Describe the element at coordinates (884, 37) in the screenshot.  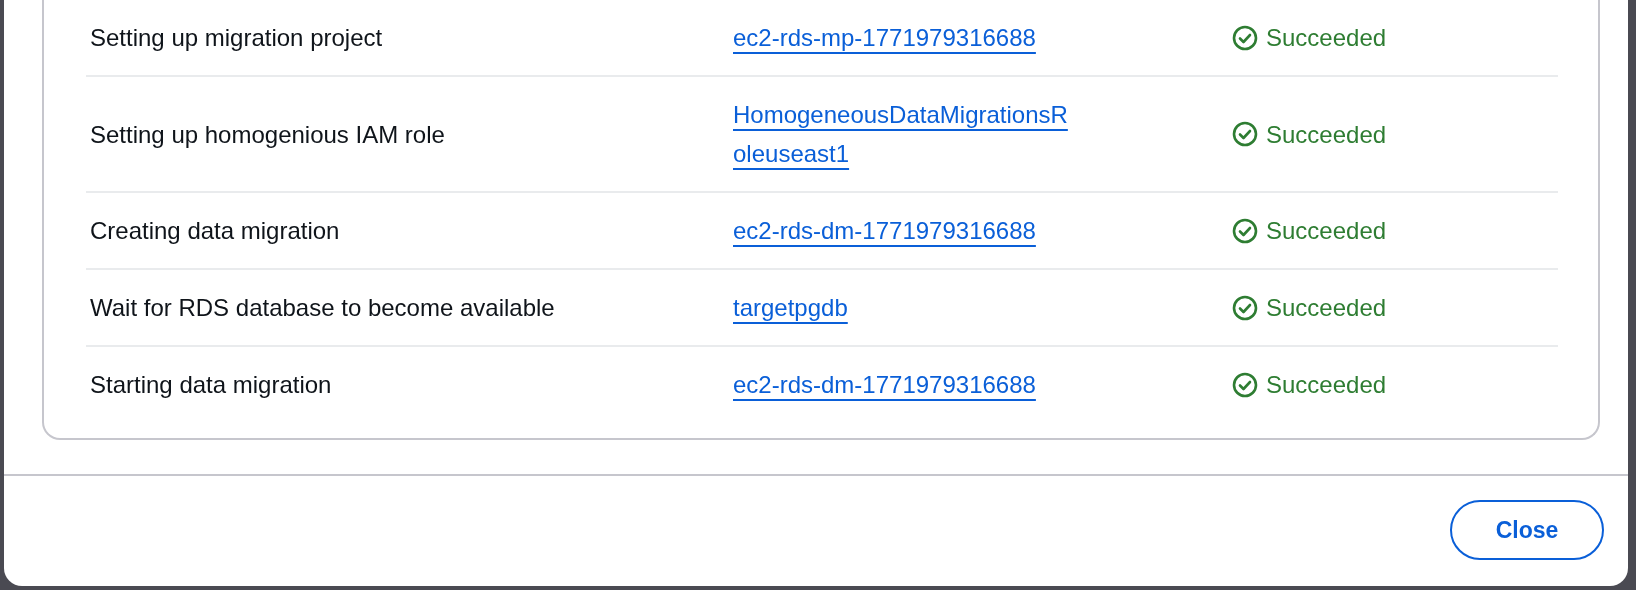
I see `resource-link: ec2-rds-mp-1771979316688` at that location.